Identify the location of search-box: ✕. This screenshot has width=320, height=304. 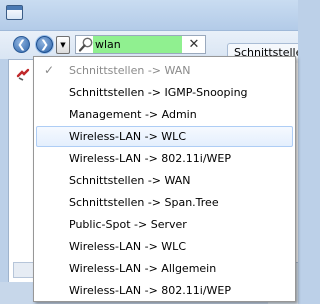
(140, 44).